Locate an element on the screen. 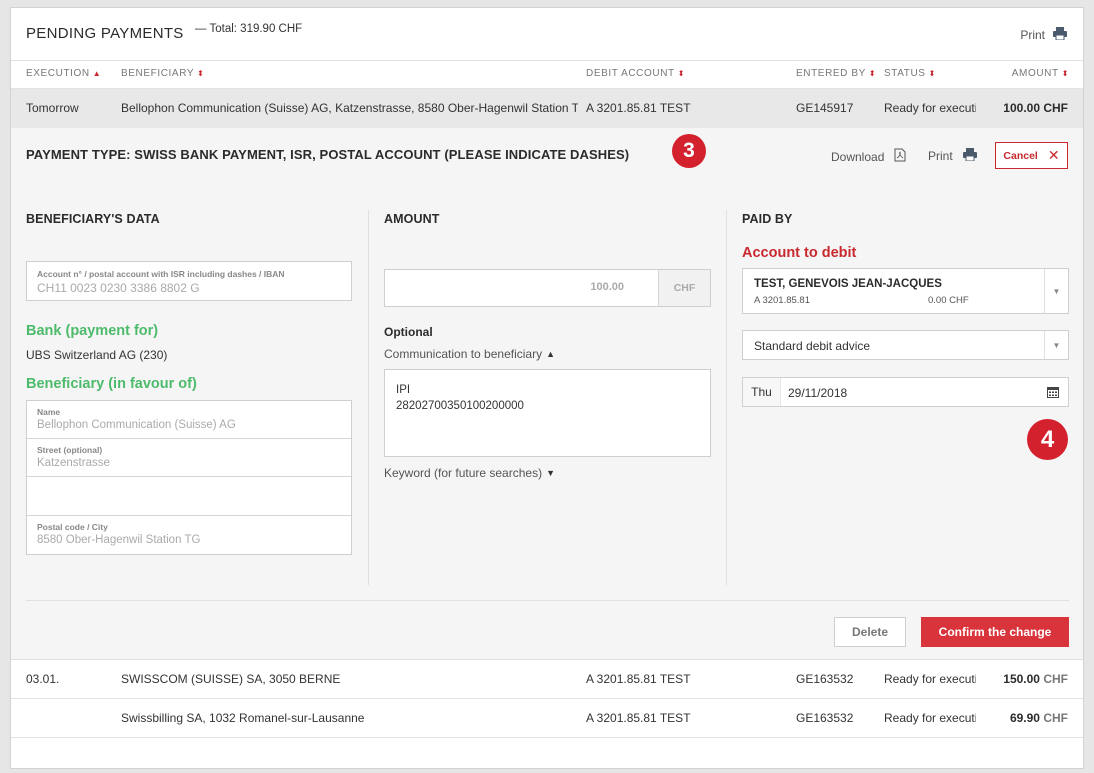 This screenshot has width=1094, height=773. communication-line-1: IPI is located at coordinates (403, 390).